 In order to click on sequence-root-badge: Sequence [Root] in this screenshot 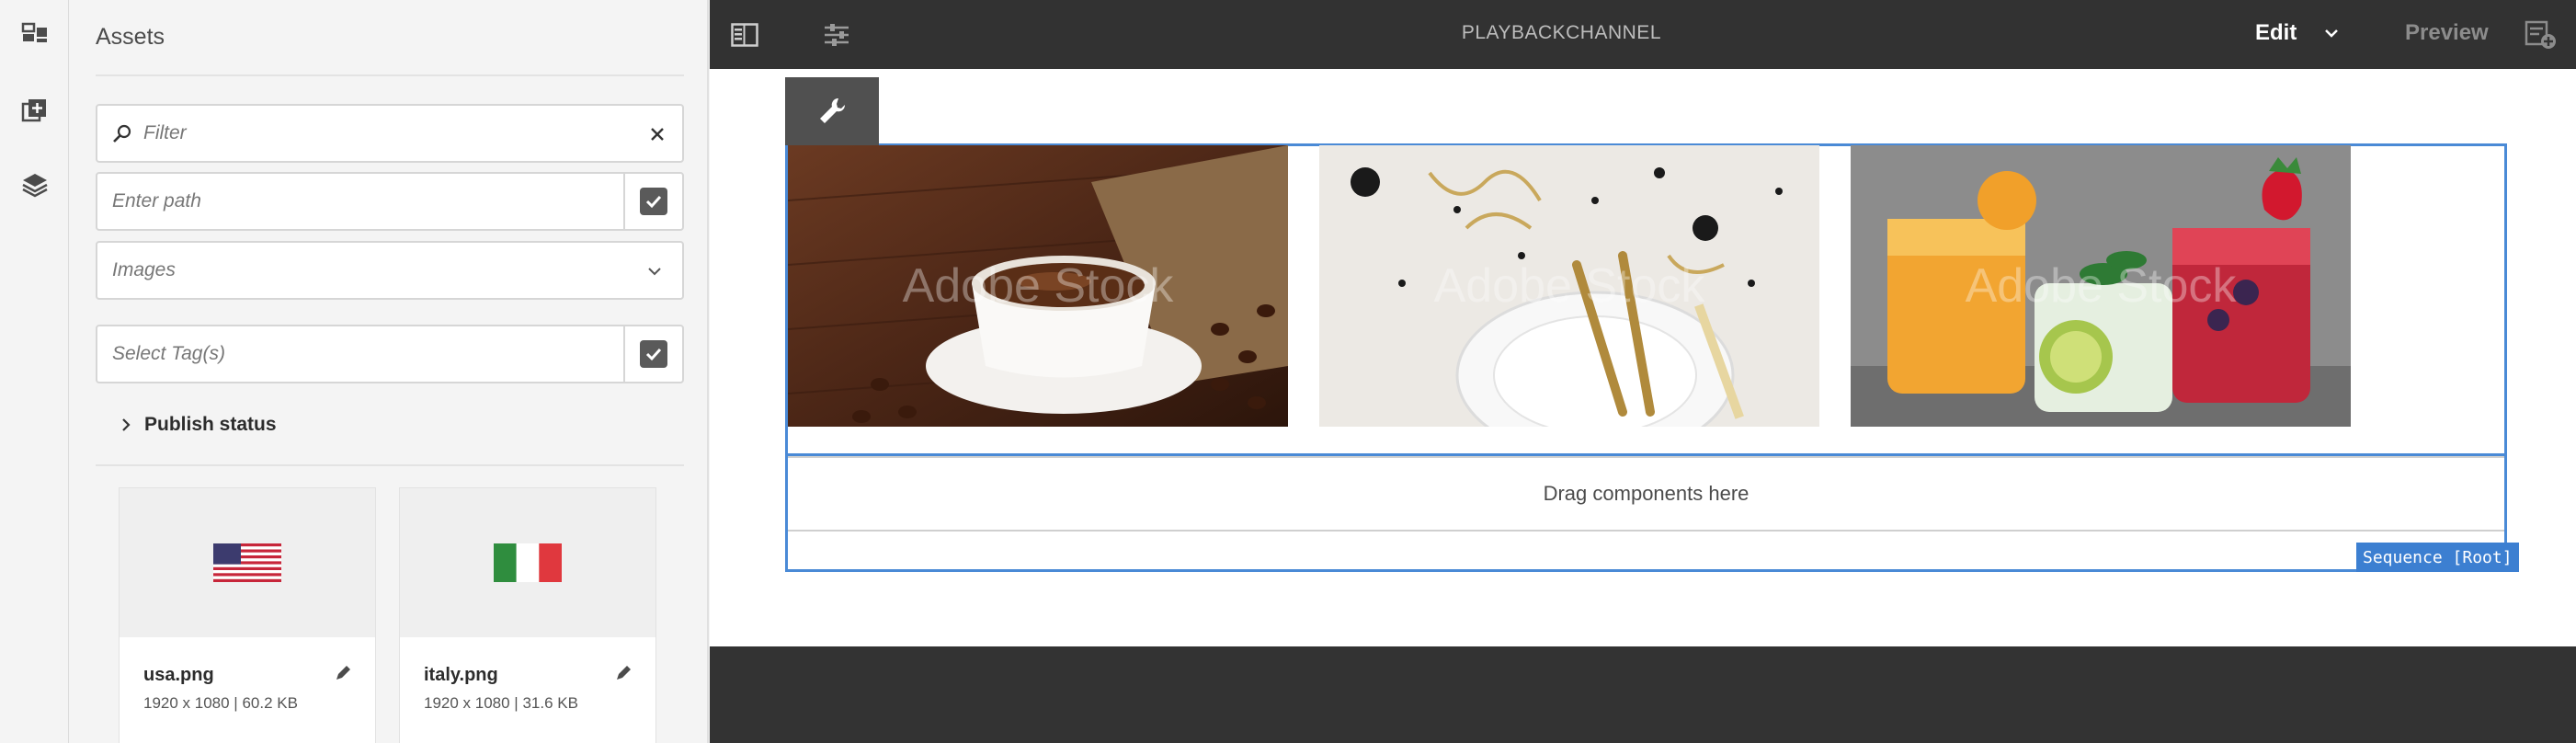, I will do `click(2437, 557)`.